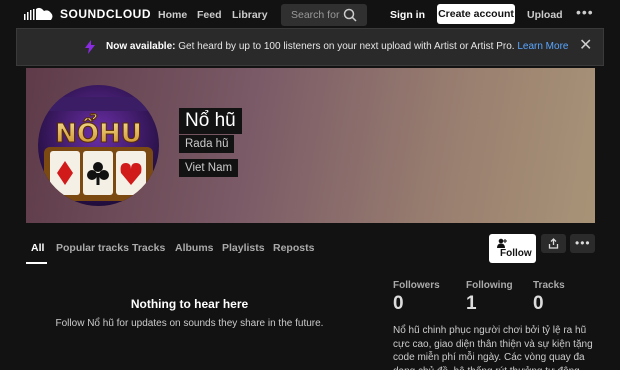  Describe the element at coordinates (585, 46) in the screenshot. I see `close-icon: ✕` at that location.